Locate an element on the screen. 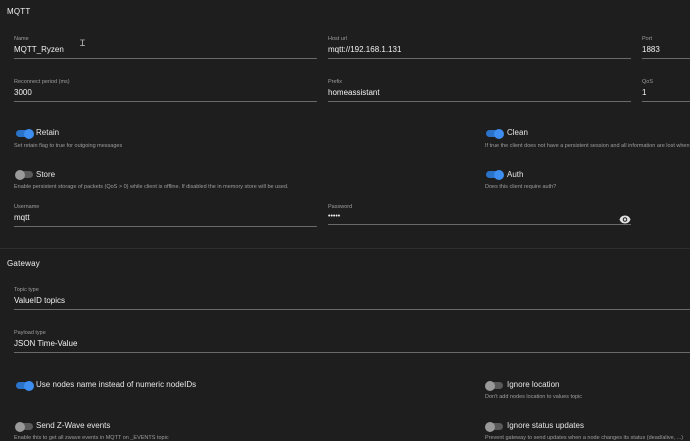 Image resolution: width=690 pixels, height=441 pixels. ignore-location-label: Ignore location is located at coordinates (533, 384).